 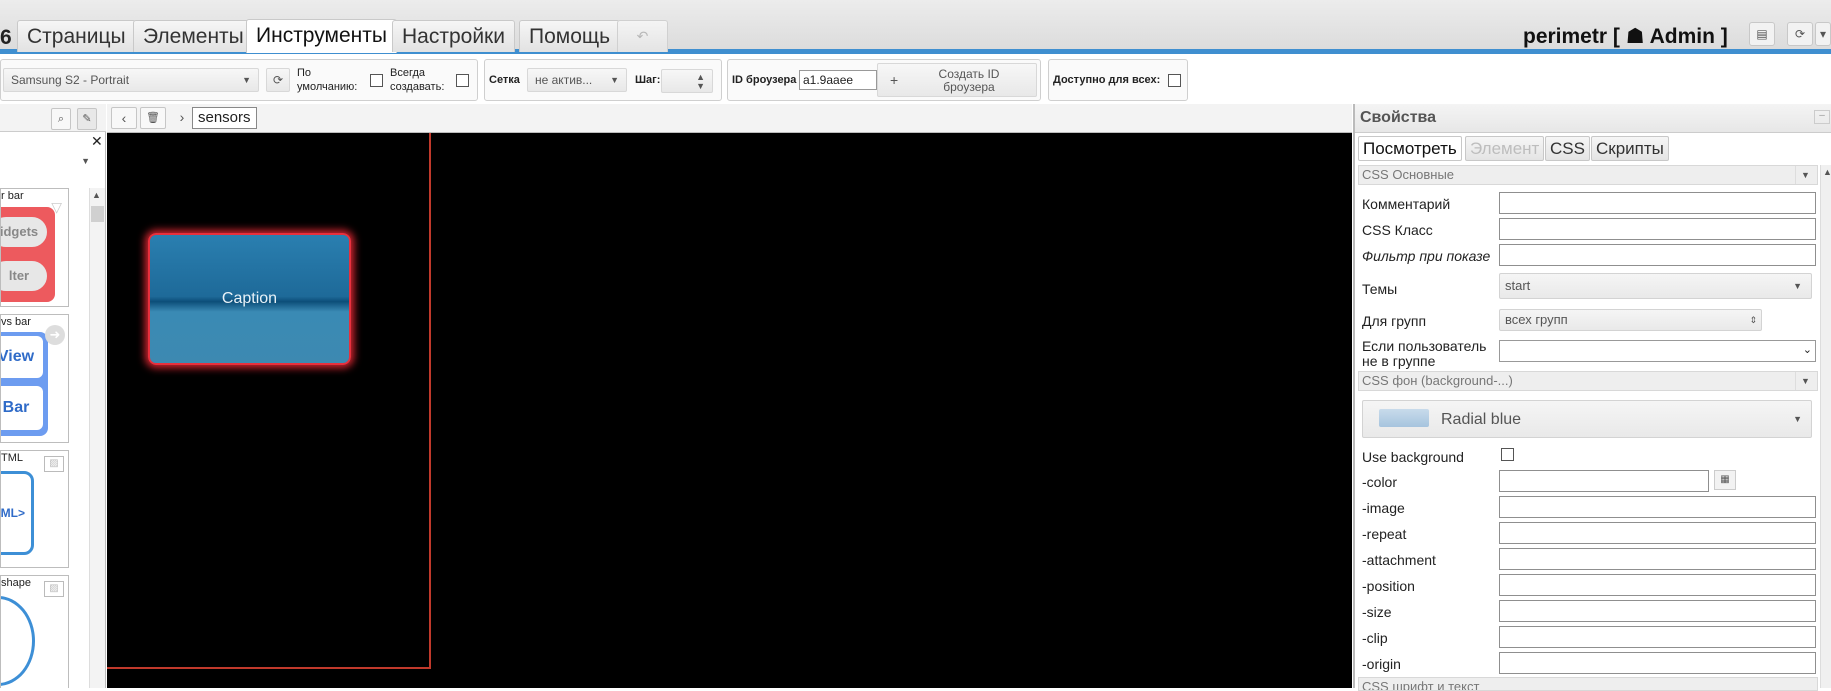 What do you see at coordinates (55, 335) in the screenshot?
I see `arrow-right-icon: ➜` at bounding box center [55, 335].